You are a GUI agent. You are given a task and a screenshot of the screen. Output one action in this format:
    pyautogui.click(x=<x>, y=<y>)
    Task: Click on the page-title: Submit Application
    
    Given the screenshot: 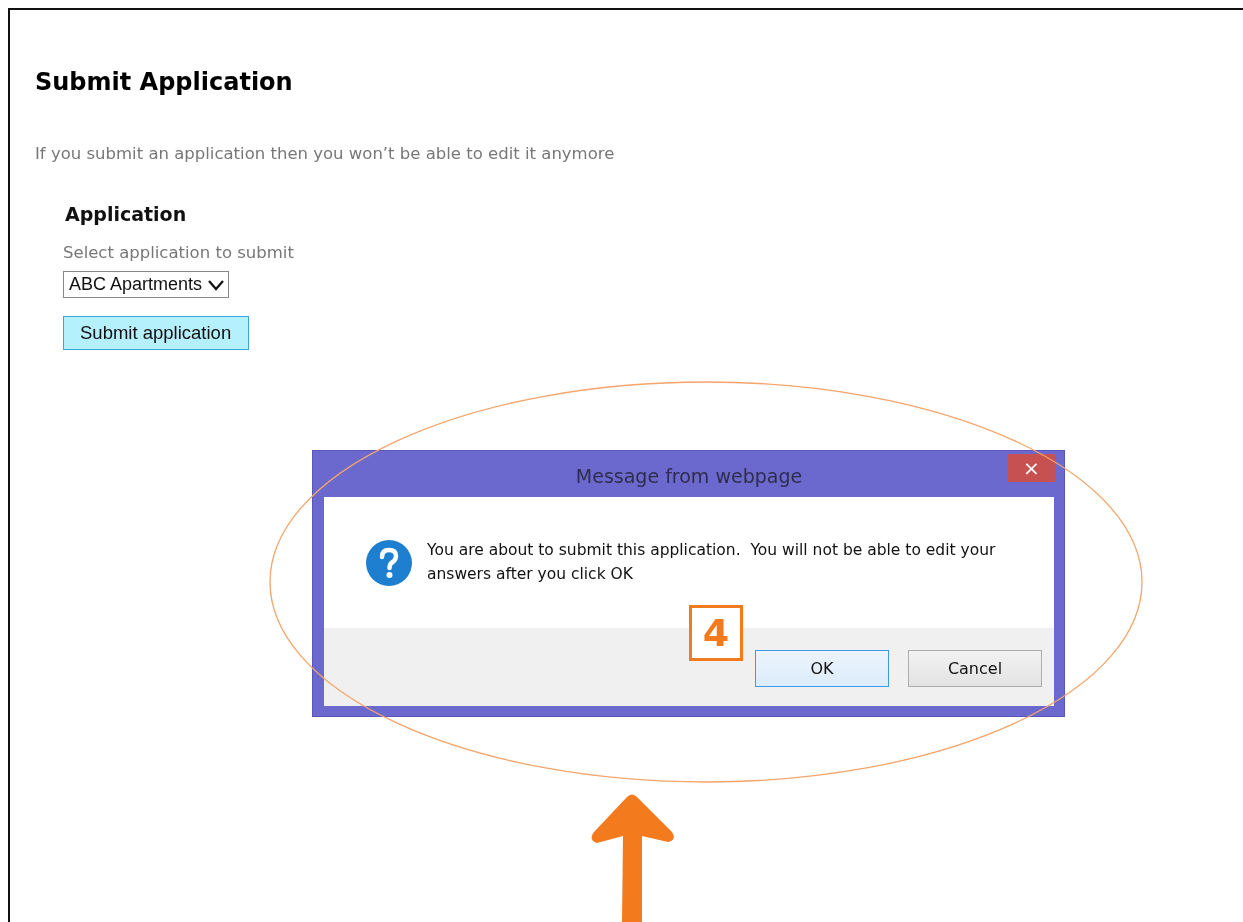 What is the action you would take?
    pyautogui.click(x=164, y=82)
    